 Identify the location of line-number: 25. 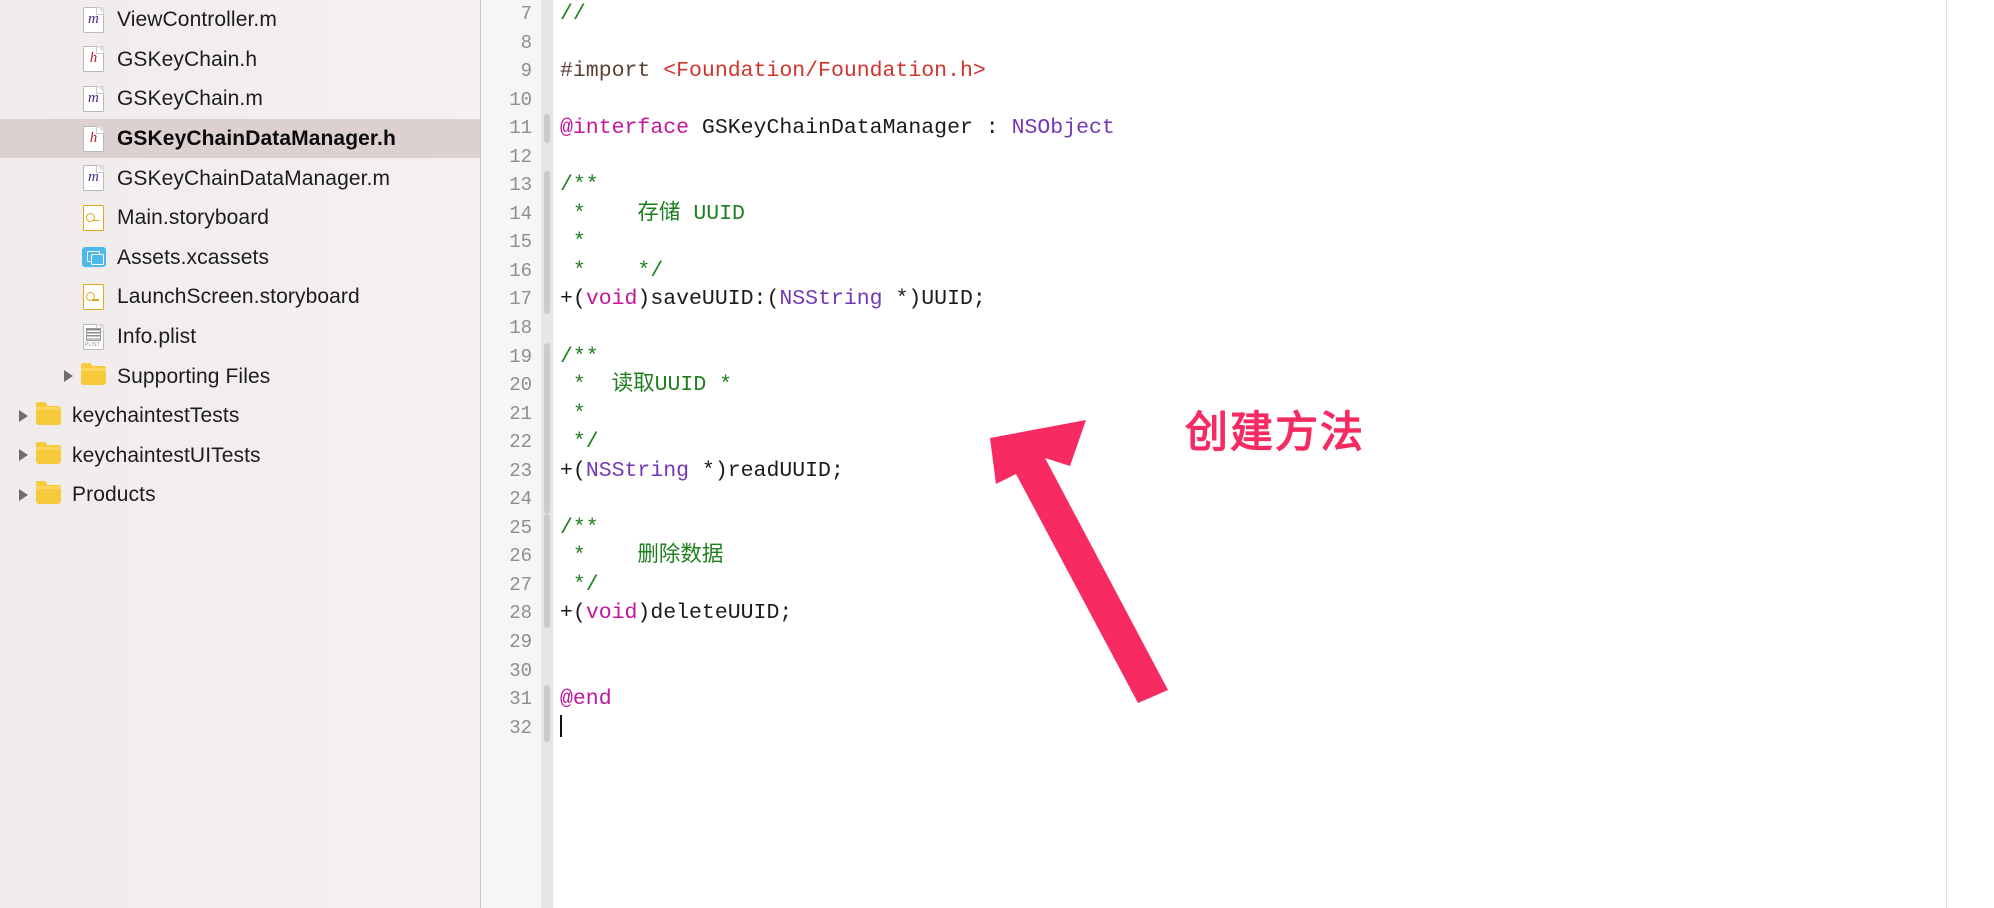
(520, 527).